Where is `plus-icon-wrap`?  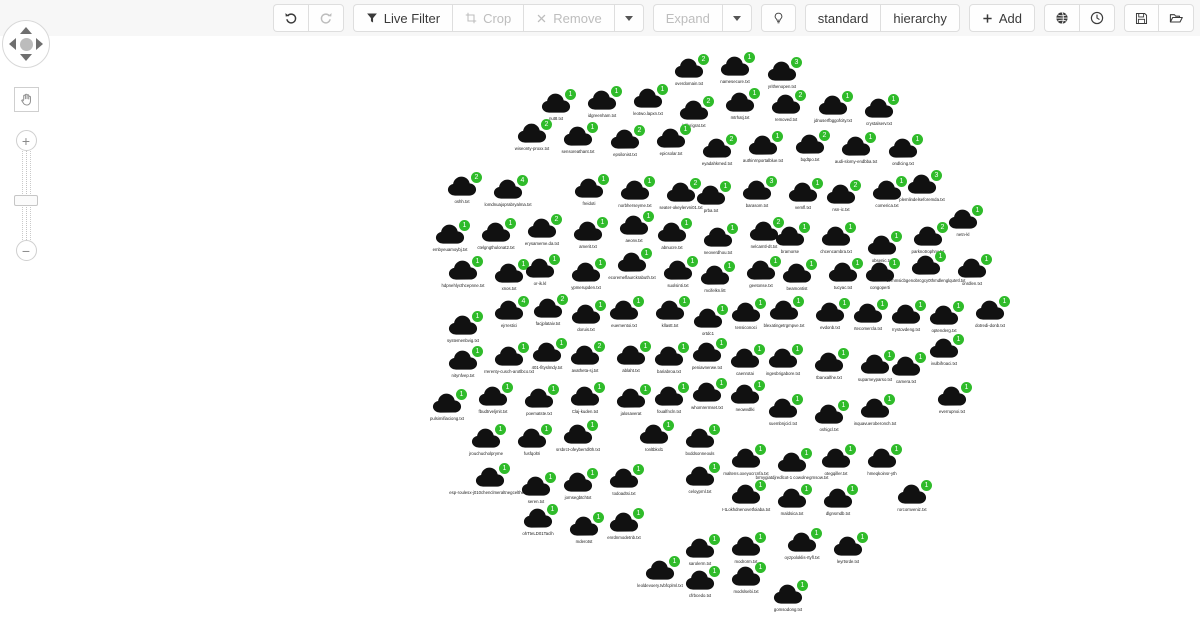 plus-icon-wrap is located at coordinates (987, 18).